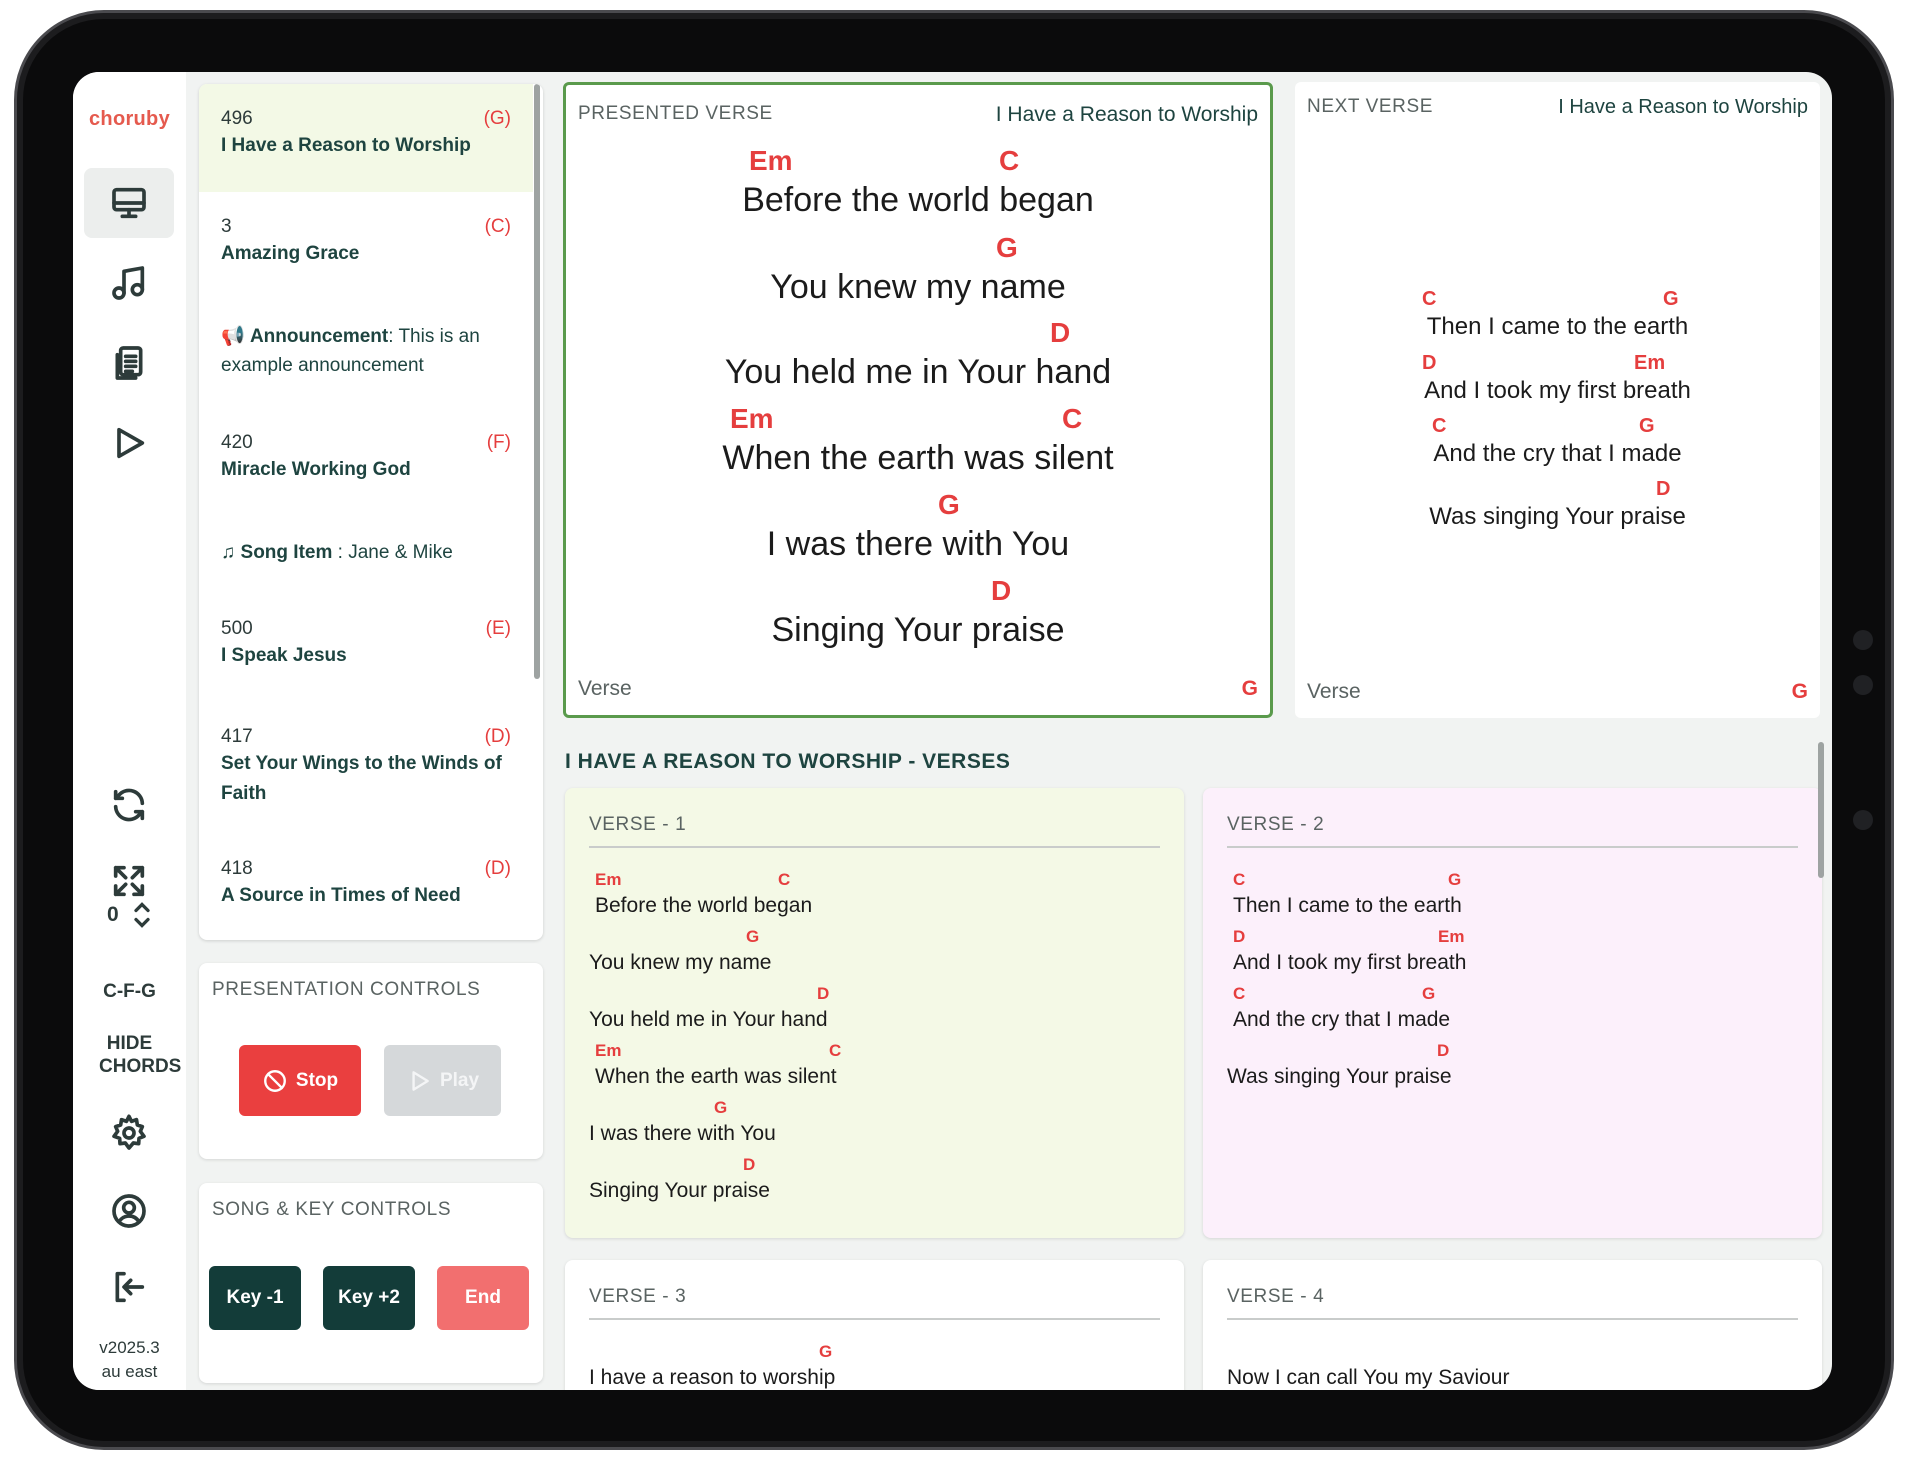 This screenshot has height=1463, width=1920. What do you see at coordinates (392, 552) in the screenshot?
I see `song-item-body: : Jane & Mike` at bounding box center [392, 552].